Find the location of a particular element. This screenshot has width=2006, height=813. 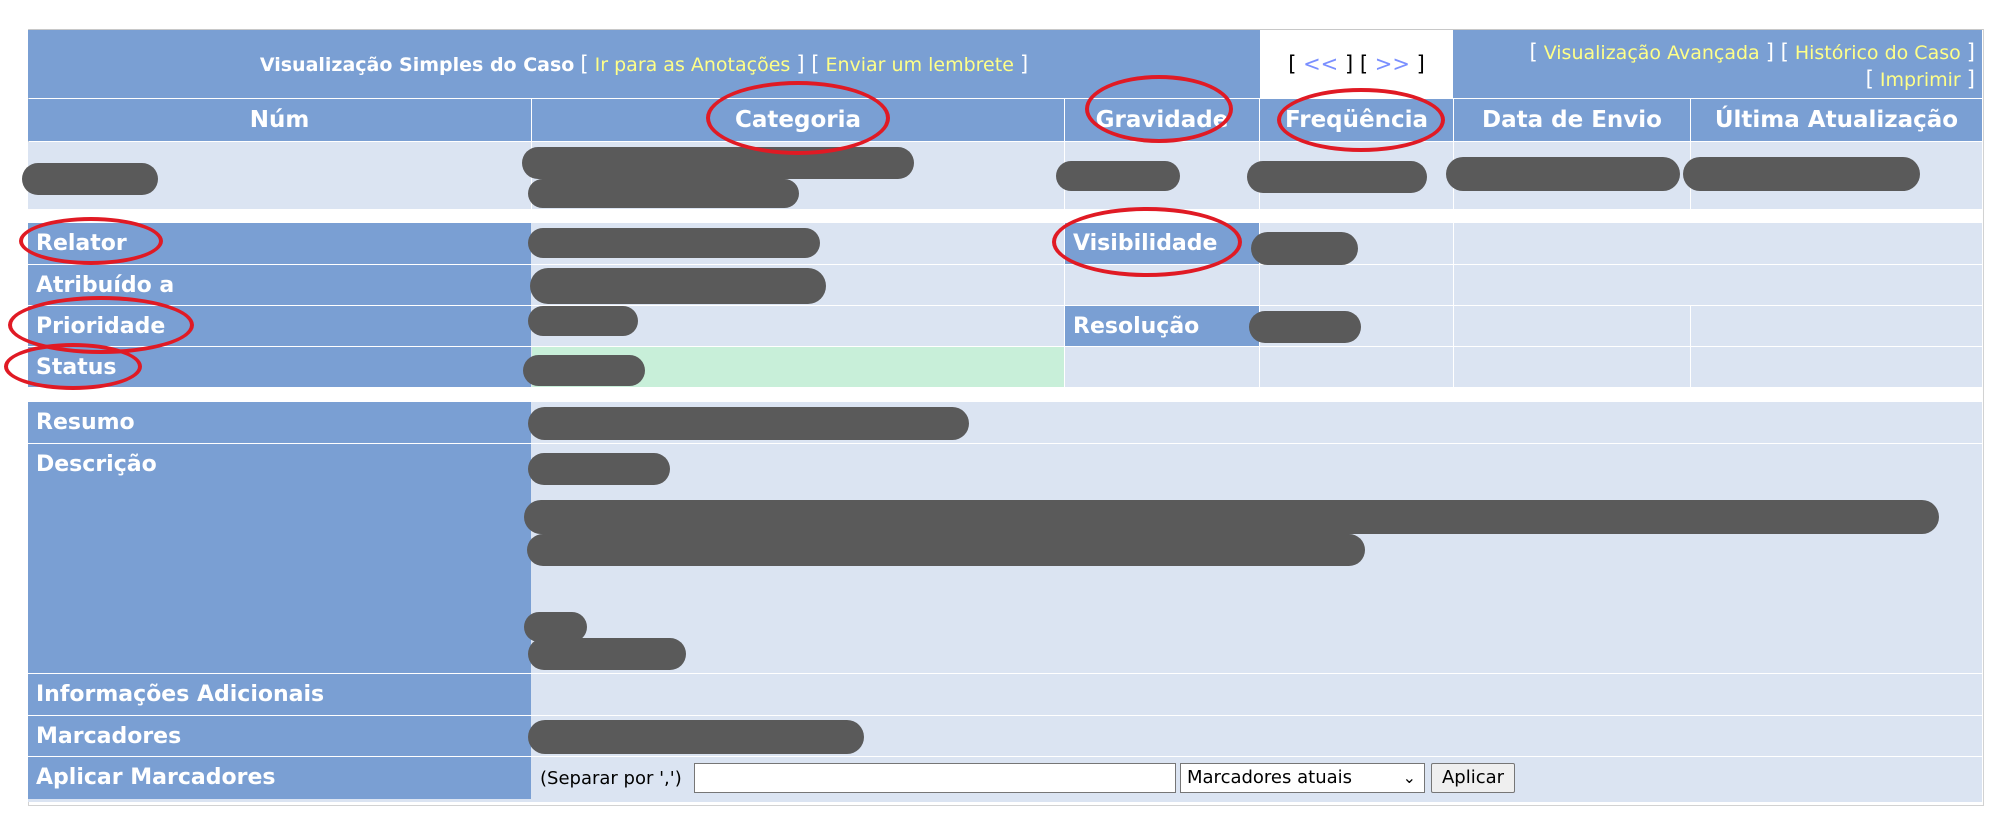

current-tags-select: Marcadores atuais ⌄ is located at coordinates (1302, 778).